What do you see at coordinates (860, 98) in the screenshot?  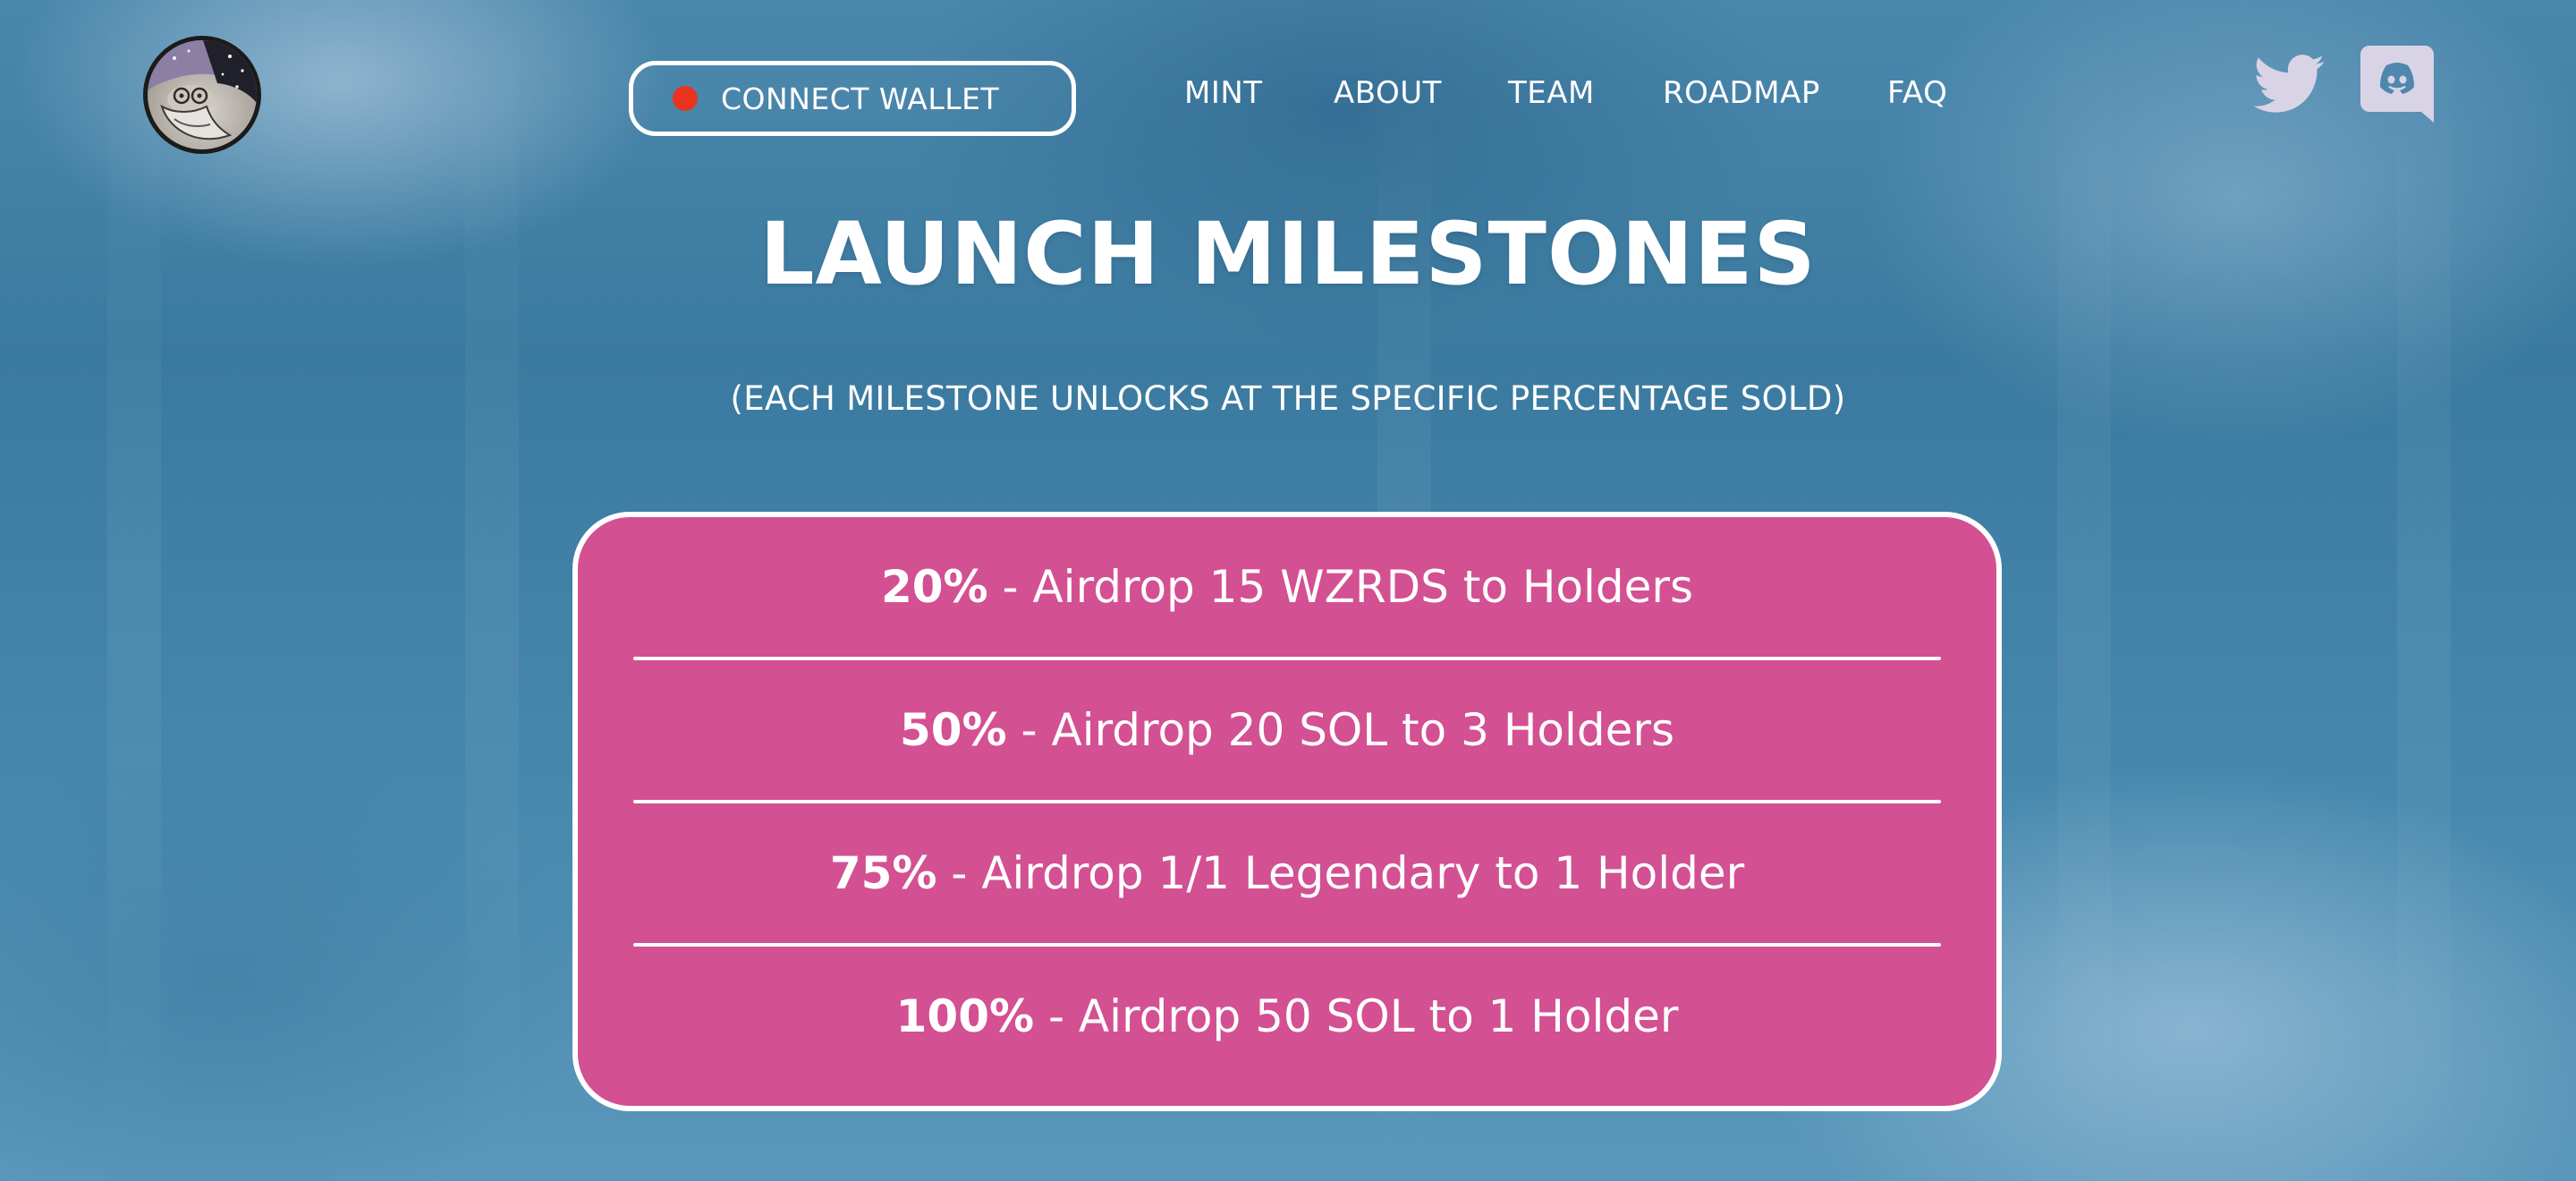 I see `connect-wallet-label: CONNECT WALLET` at bounding box center [860, 98].